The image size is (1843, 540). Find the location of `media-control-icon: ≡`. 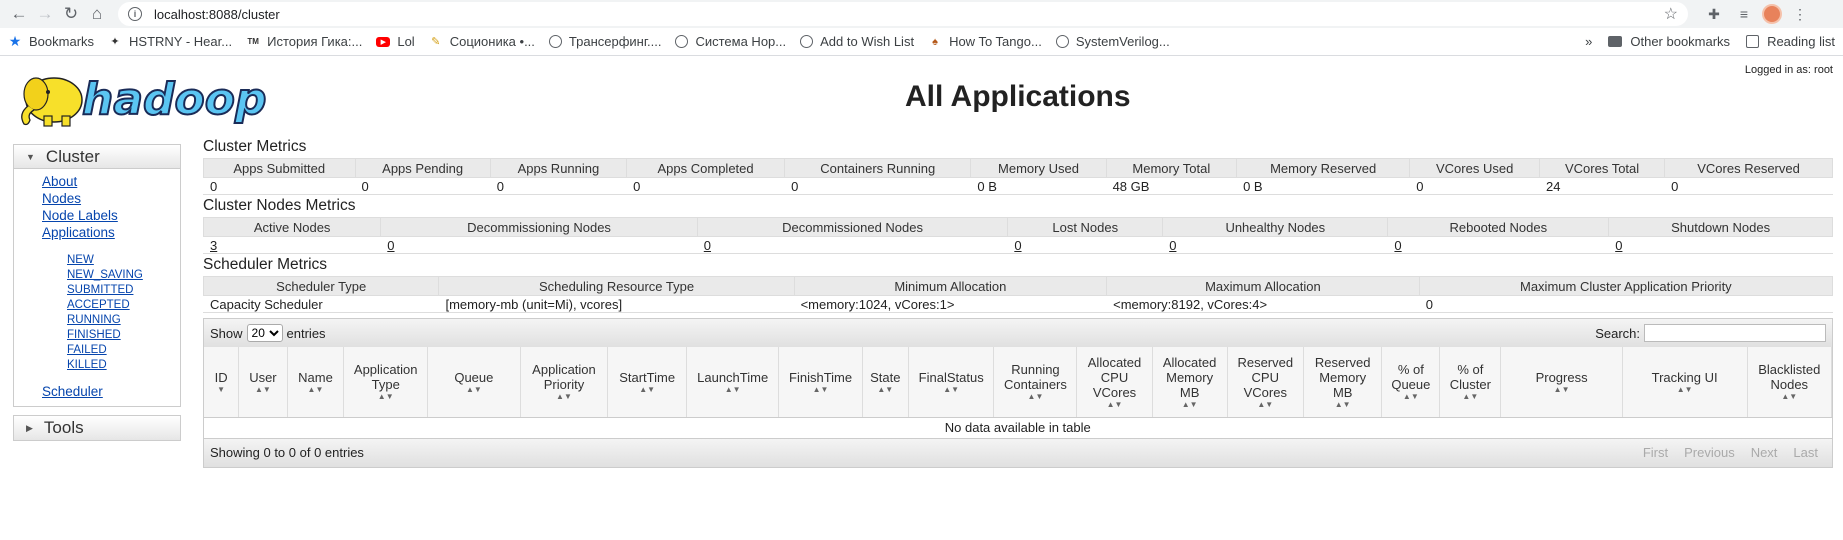

media-control-icon: ≡ is located at coordinates (1744, 14).